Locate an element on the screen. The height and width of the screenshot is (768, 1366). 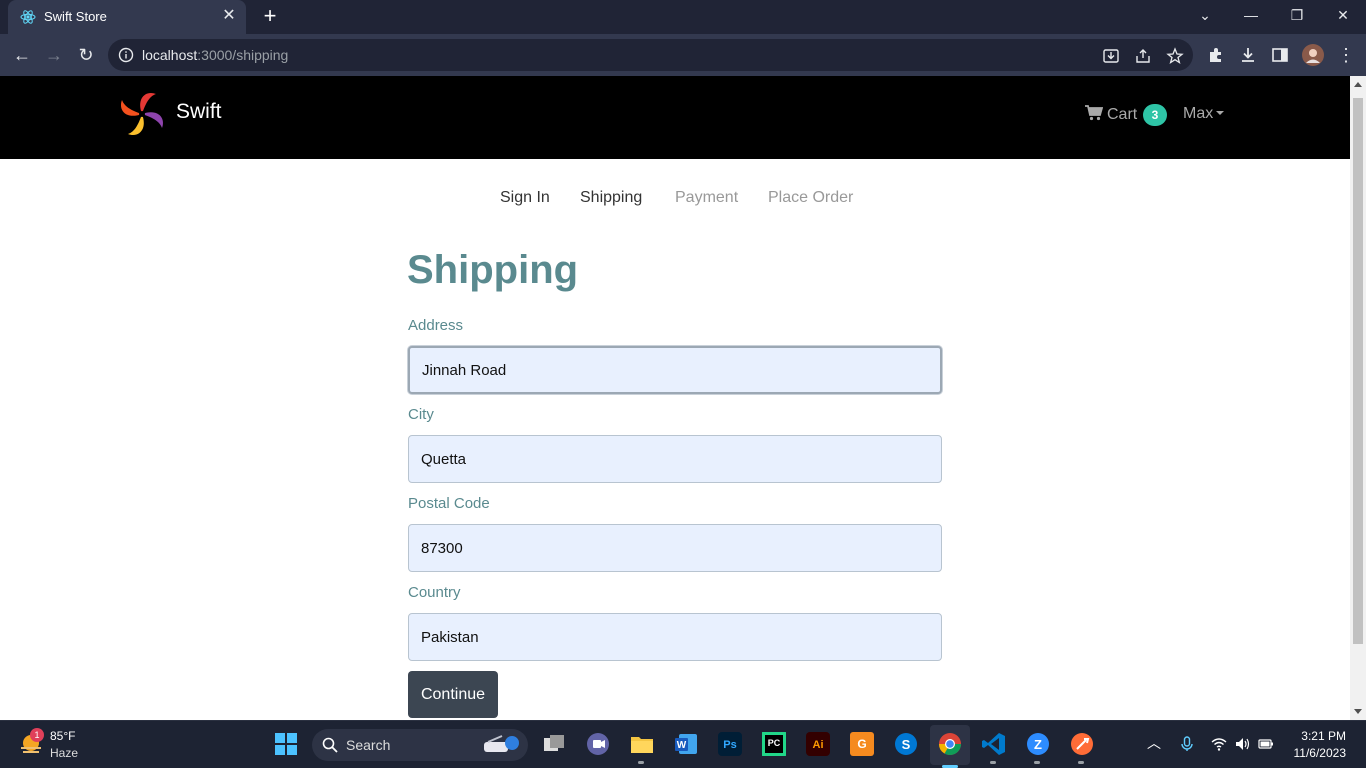
postman-icon is located at coordinates (1082, 744).